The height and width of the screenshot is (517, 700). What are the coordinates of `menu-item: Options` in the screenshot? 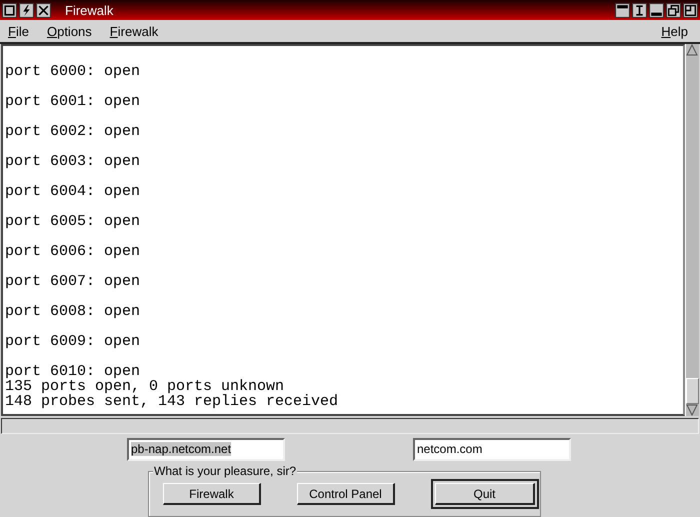 It's located at (69, 31).